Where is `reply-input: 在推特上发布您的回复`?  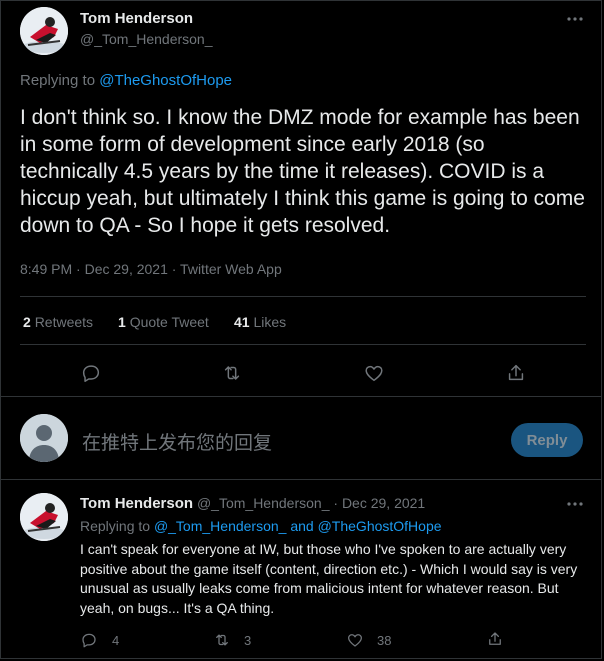
reply-input: 在推特上发布您的回复 is located at coordinates (177, 441).